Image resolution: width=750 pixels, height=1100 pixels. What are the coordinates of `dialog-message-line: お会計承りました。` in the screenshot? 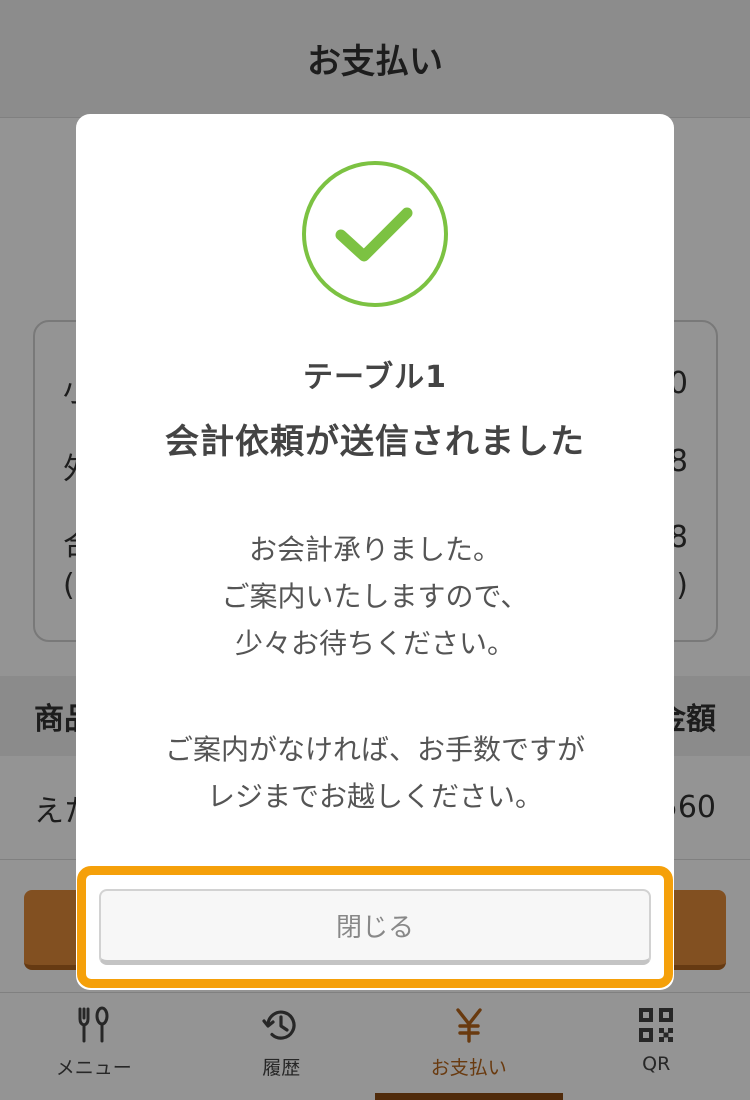 It's located at (374, 549).